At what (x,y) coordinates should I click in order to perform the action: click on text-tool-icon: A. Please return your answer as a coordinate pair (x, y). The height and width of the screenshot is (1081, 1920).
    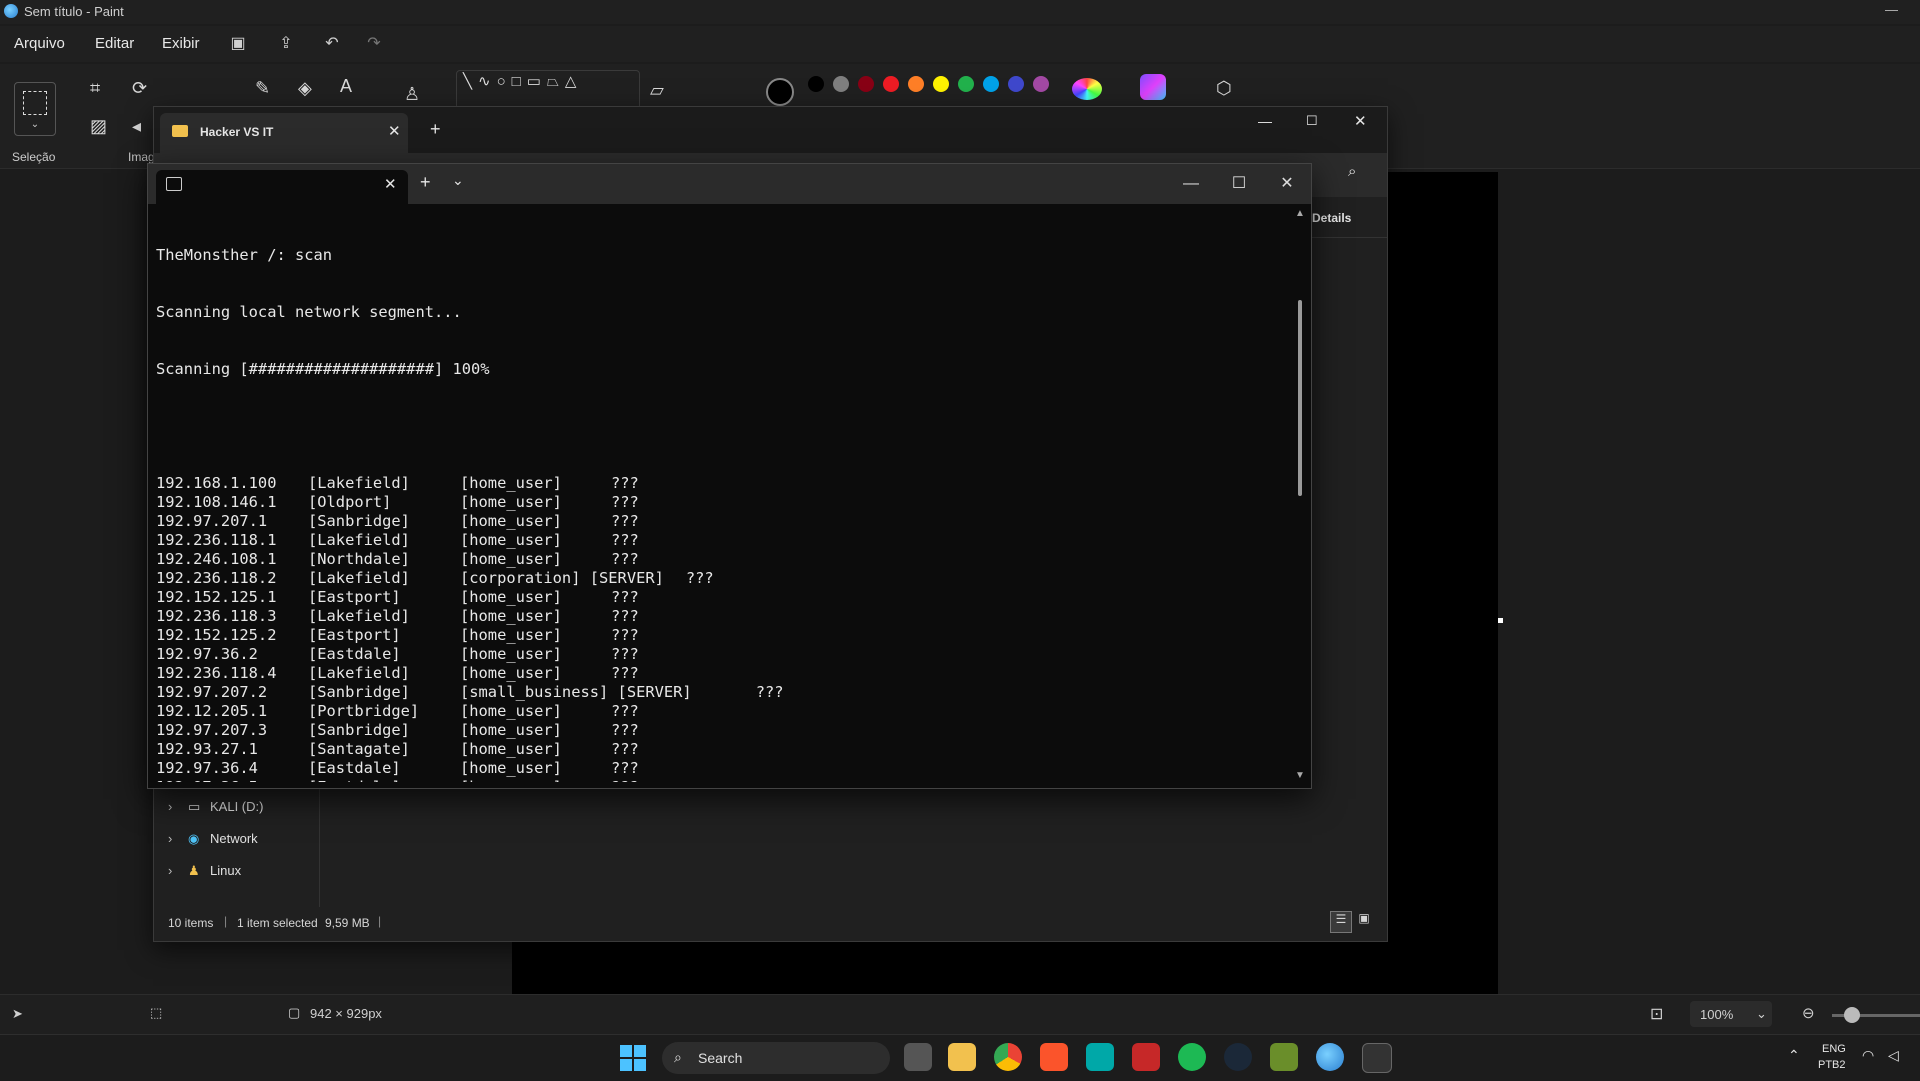
    Looking at the image, I should click on (346, 86).